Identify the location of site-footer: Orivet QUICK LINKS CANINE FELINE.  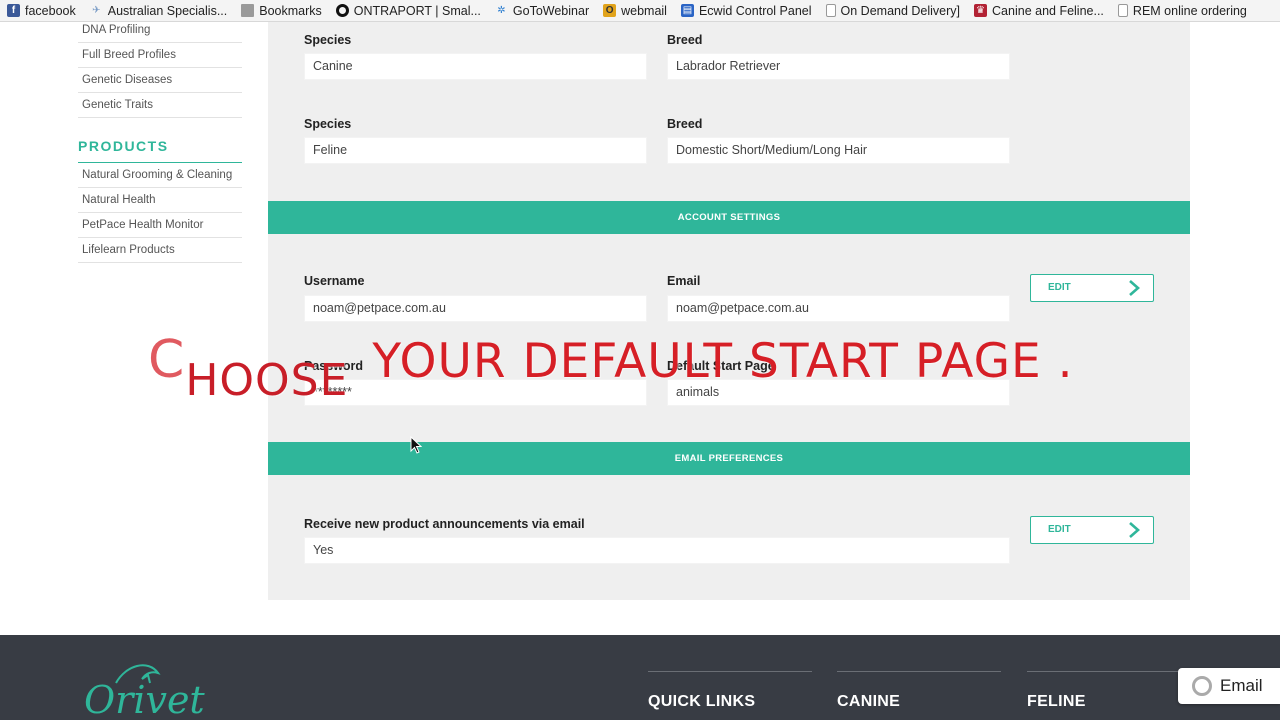
(640, 677).